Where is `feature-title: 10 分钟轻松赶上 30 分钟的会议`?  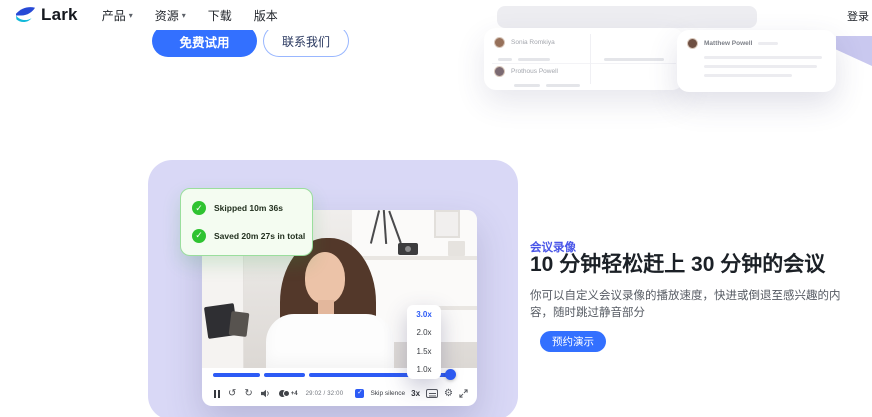
feature-title: 10 分钟轻松赶上 30 分钟的会议 is located at coordinates (678, 264).